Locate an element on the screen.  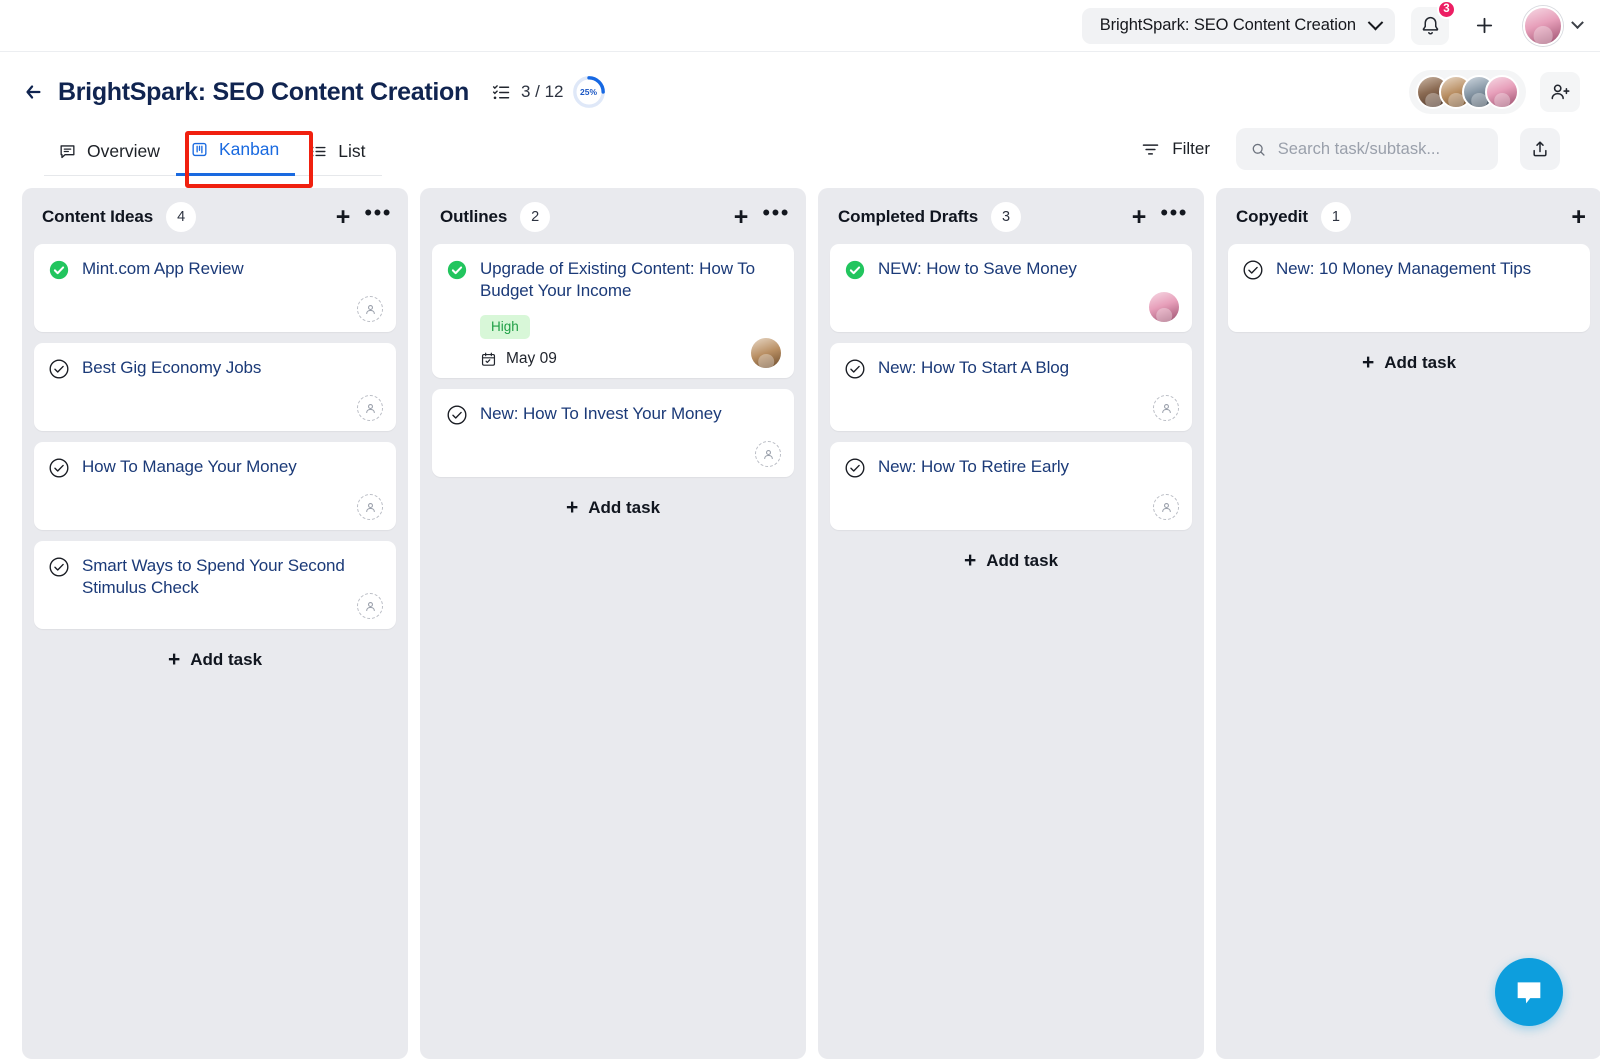
task-card: New: How To Invest Your Money is located at coordinates (613, 433).